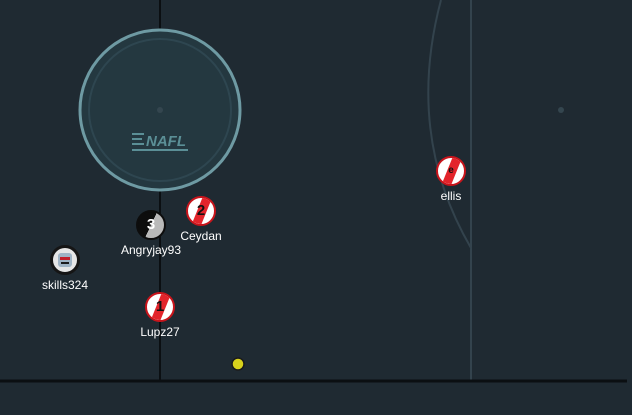 The image size is (632, 415). I want to click on player-number: 3, so click(151, 224).